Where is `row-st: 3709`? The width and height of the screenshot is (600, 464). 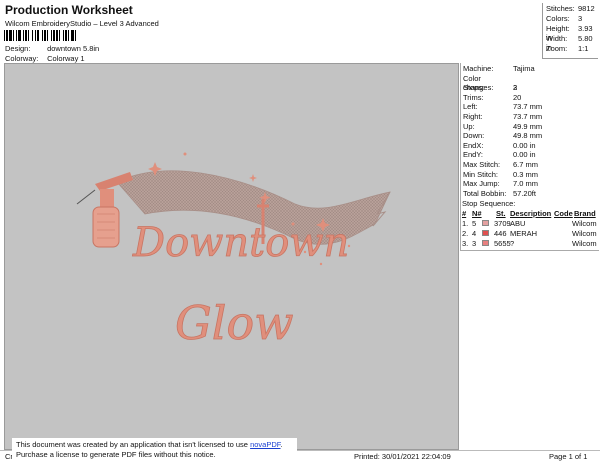
row-st: 3709 is located at coordinates (502, 223).